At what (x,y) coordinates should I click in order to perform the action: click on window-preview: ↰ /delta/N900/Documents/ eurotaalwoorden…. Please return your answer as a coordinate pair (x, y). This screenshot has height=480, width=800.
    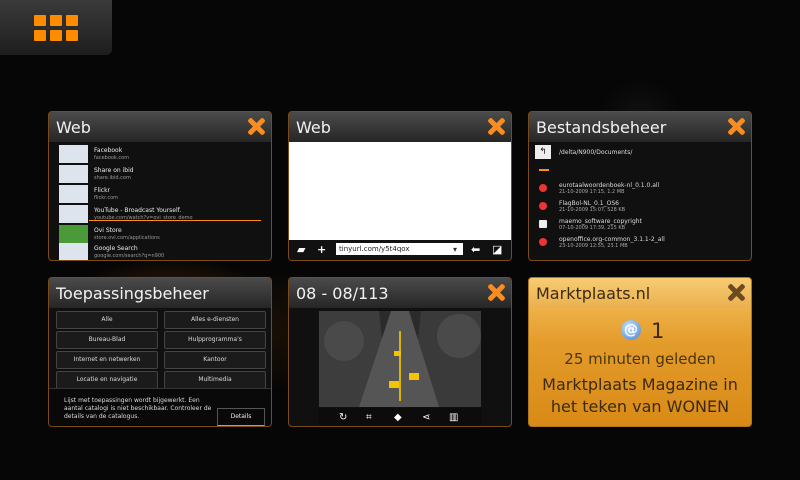
    Looking at the image, I should click on (640, 201).